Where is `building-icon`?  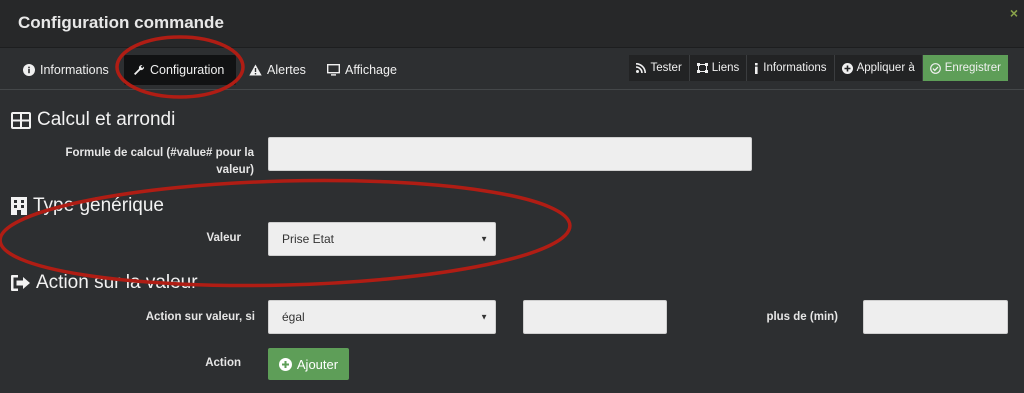
building-icon is located at coordinates (19, 206).